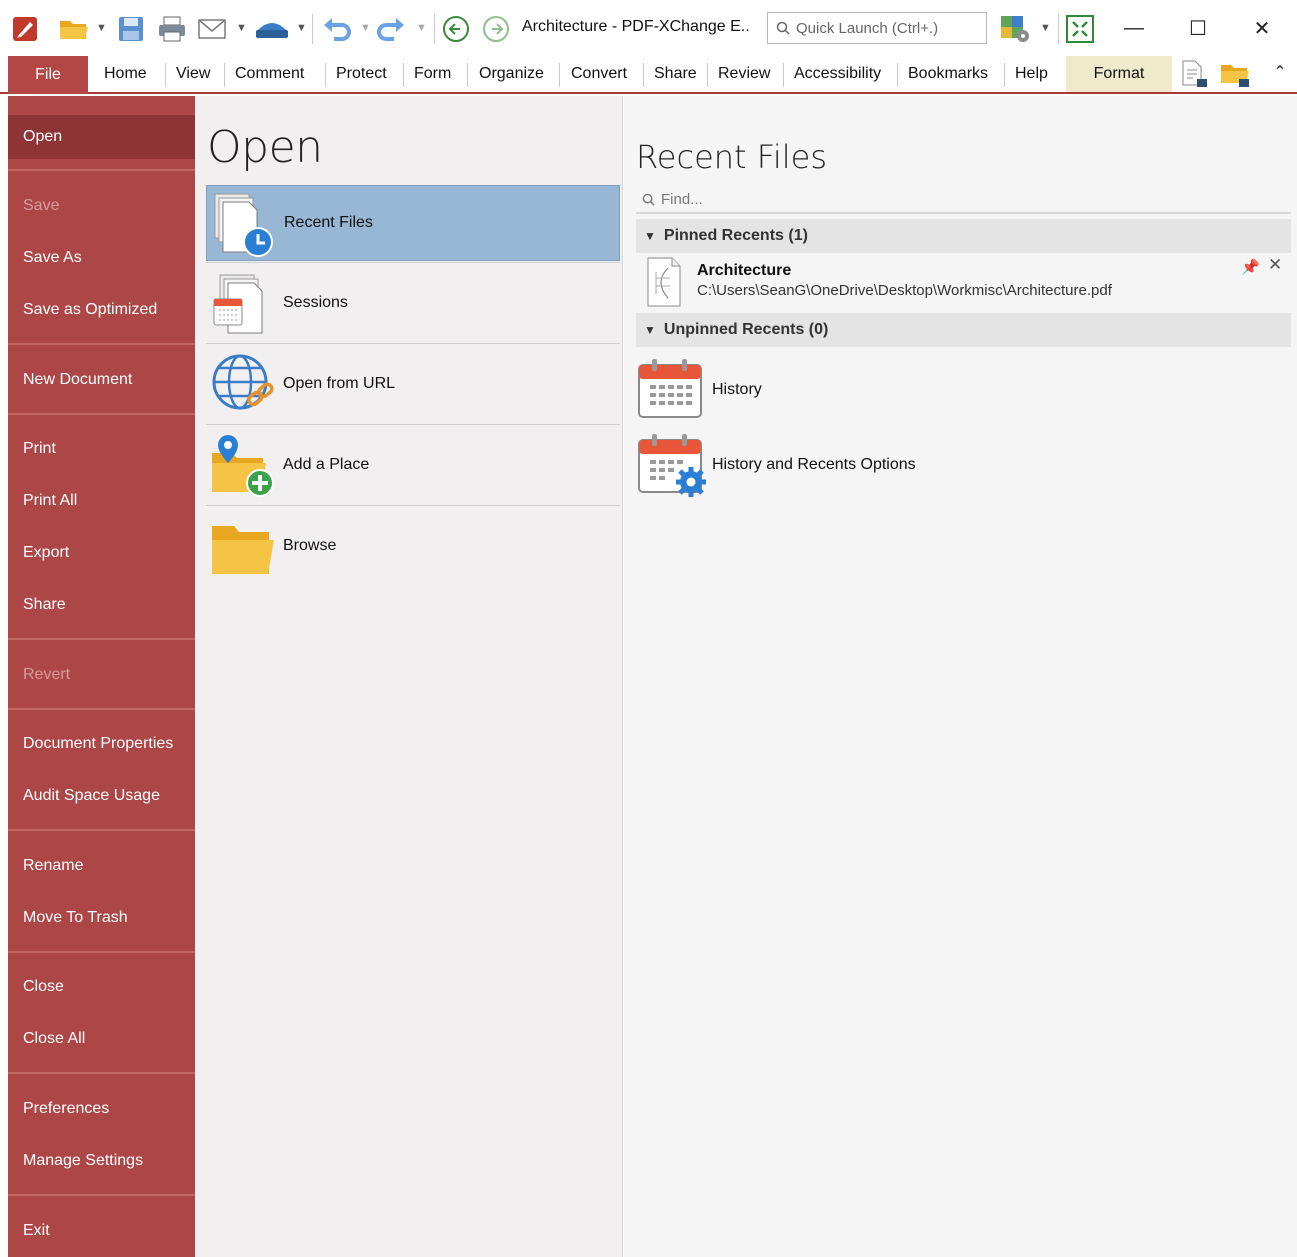 The image size is (1297, 1257). What do you see at coordinates (1262, 28) in the screenshot?
I see `close-window-button: ✕` at bounding box center [1262, 28].